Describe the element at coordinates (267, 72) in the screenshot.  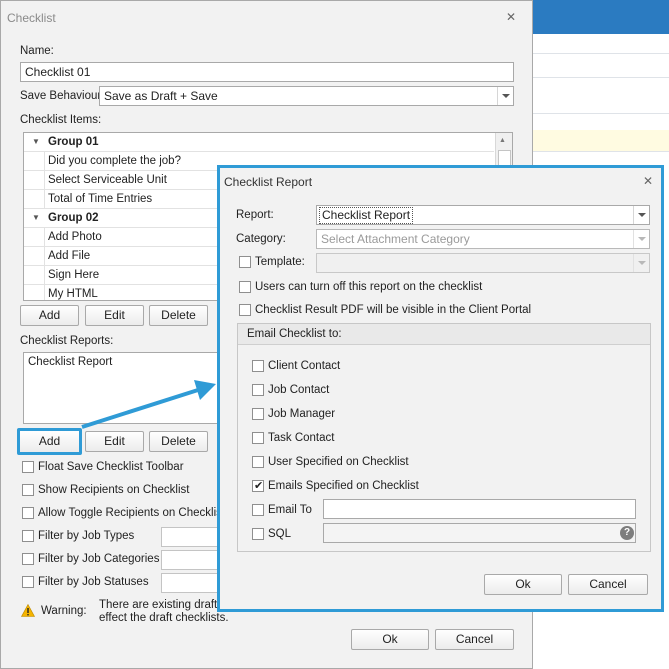
I see `name-input: Checklist 01` at that location.